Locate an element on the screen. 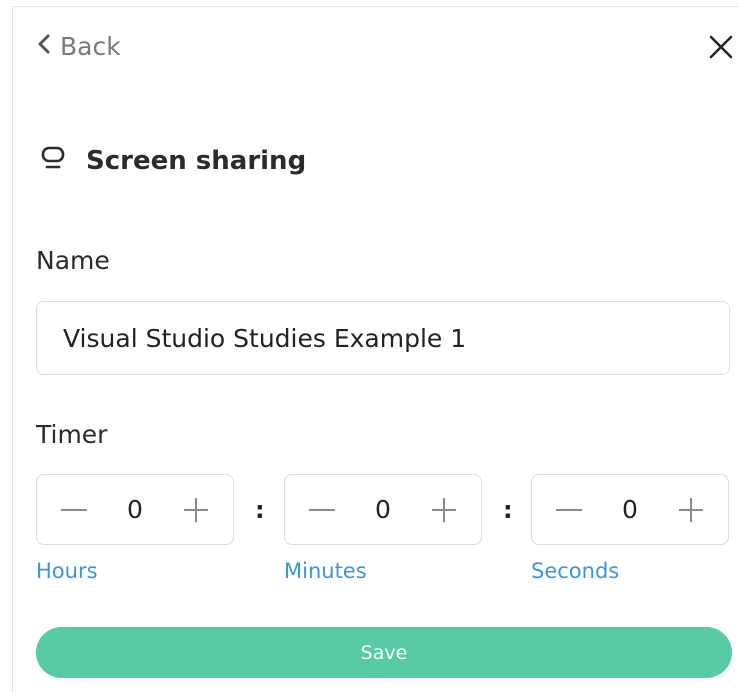  hours-decrement-button is located at coordinates (74, 510).